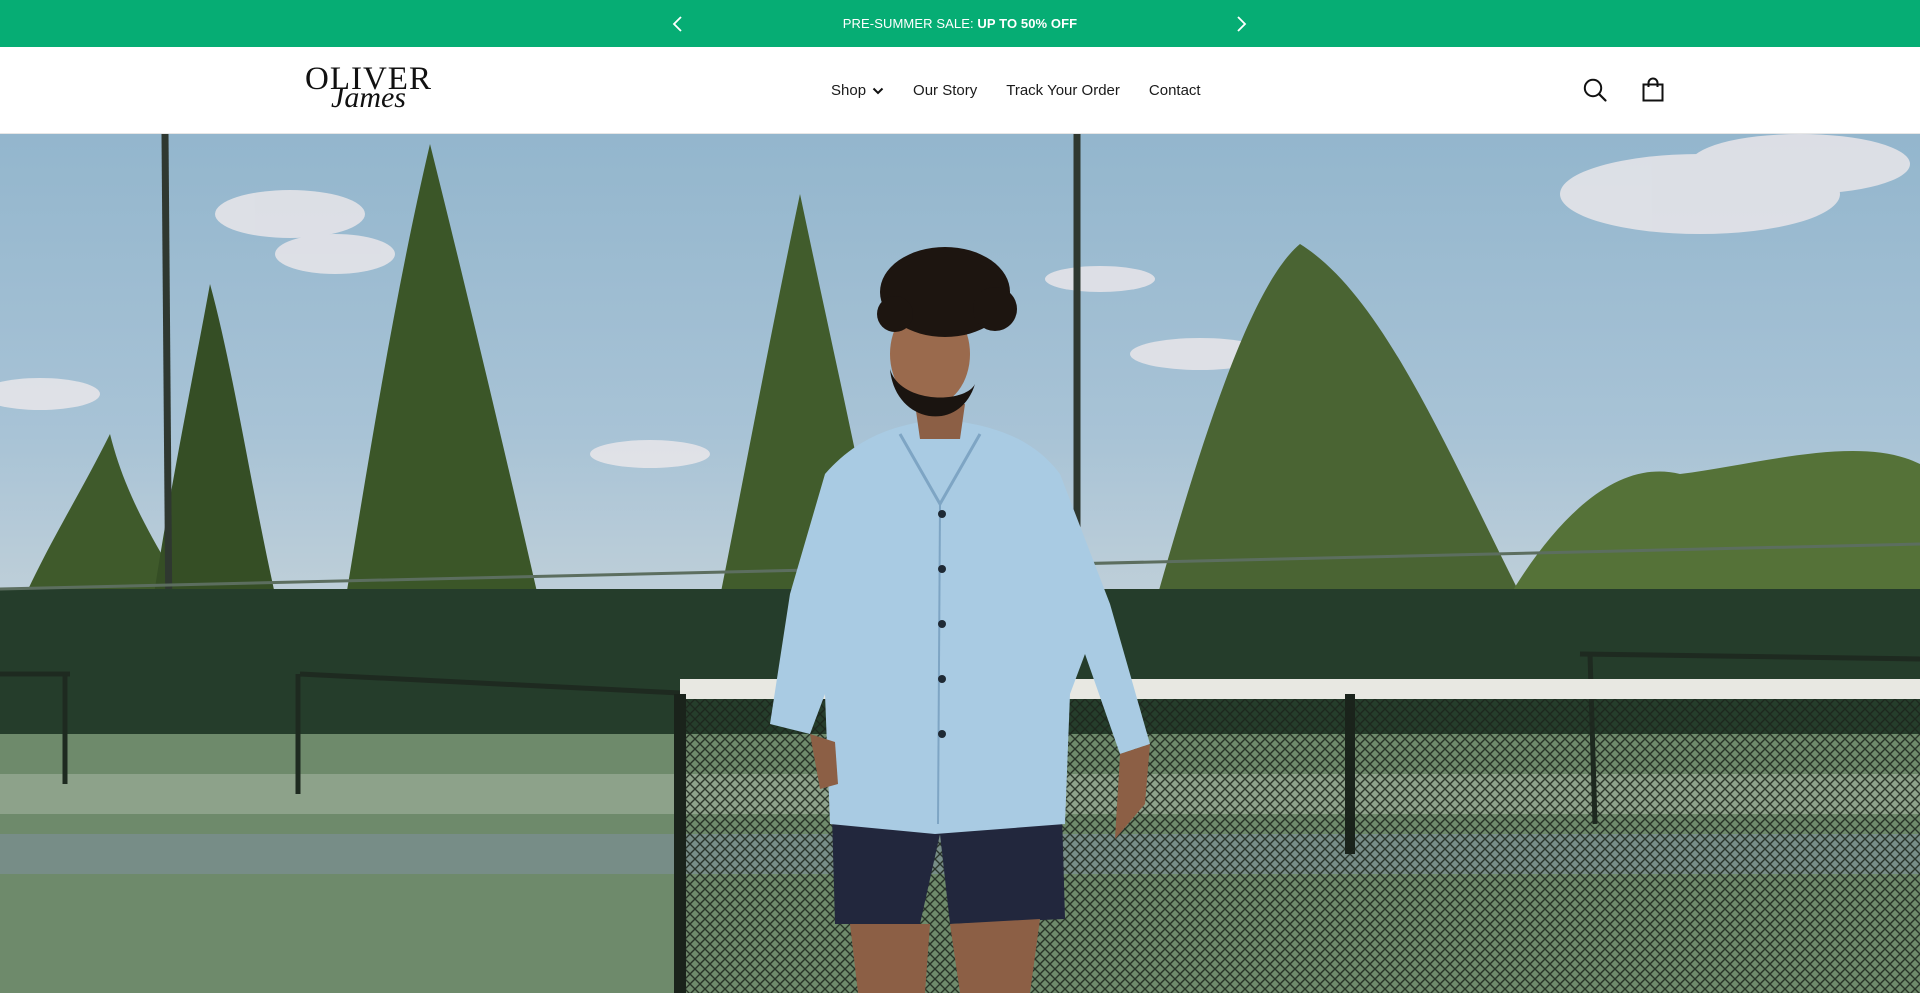 The image size is (1920, 993). I want to click on announcement-prev-button, so click(678, 23).